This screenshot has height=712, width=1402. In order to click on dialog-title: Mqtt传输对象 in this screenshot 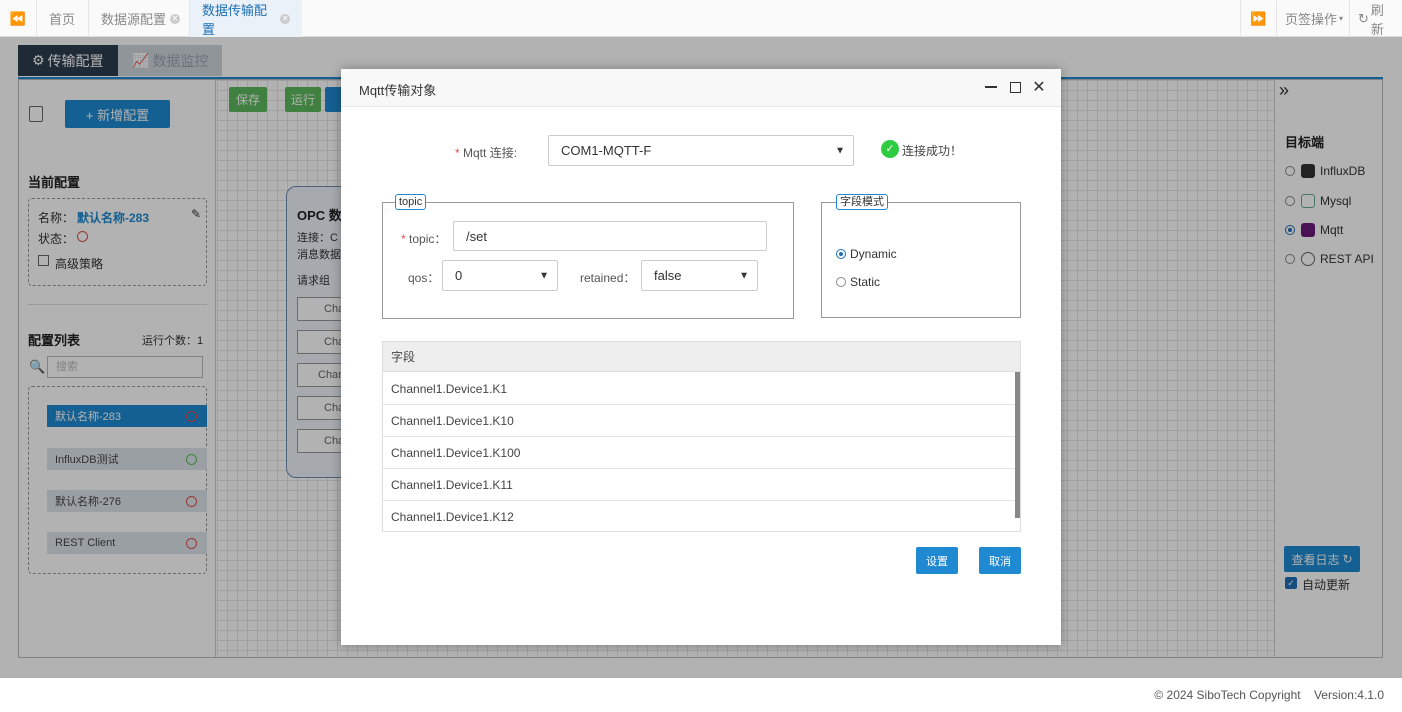, I will do `click(398, 90)`.